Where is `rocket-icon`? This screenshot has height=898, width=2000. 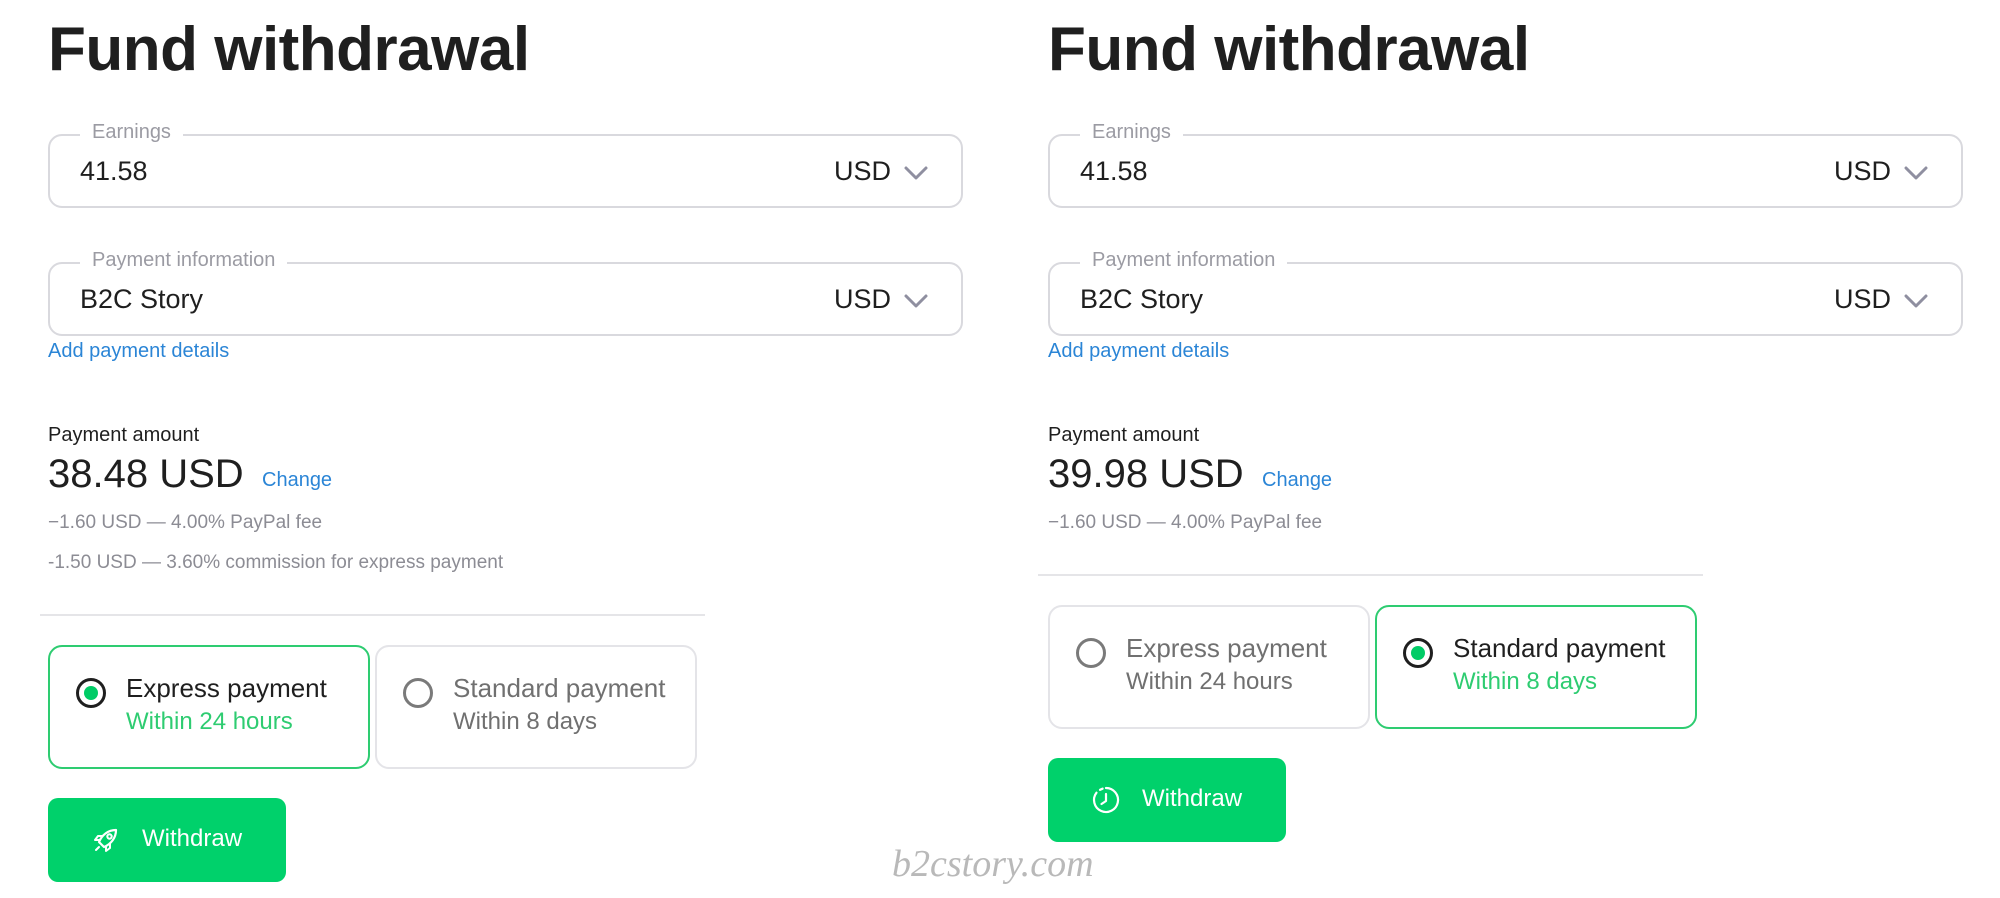
rocket-icon is located at coordinates (106, 840).